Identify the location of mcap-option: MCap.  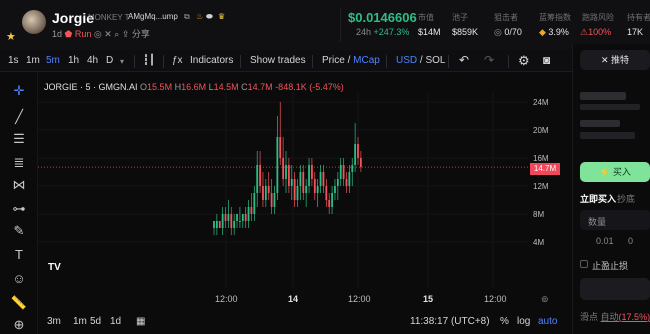
(366, 60).